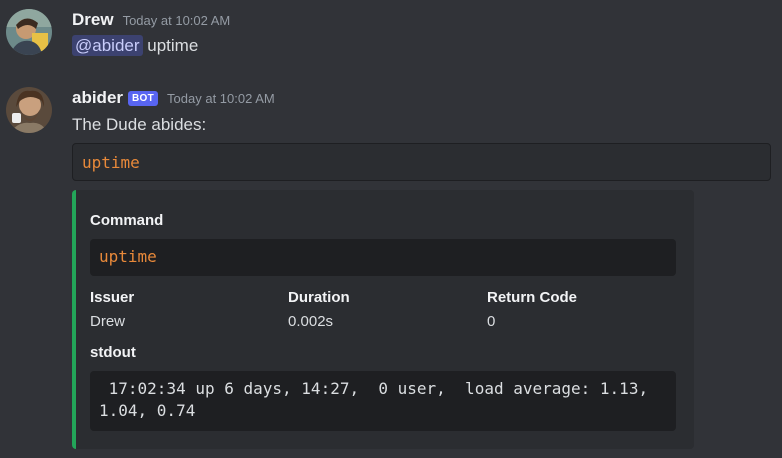 The height and width of the screenshot is (458, 782). I want to click on embed-field-title-command: Command, so click(127, 220).